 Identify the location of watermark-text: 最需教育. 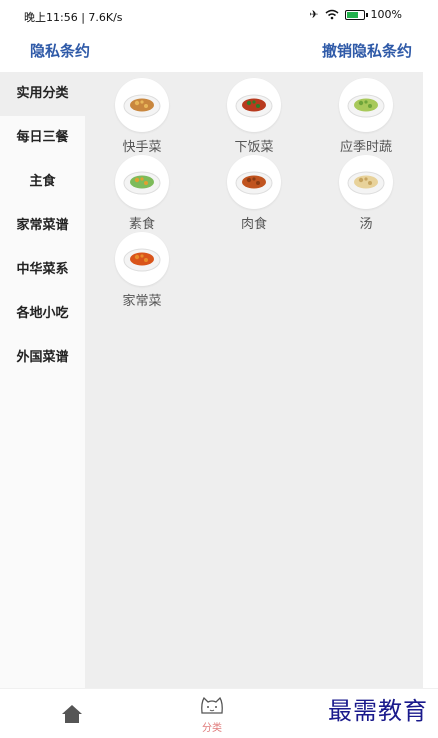
(378, 711).